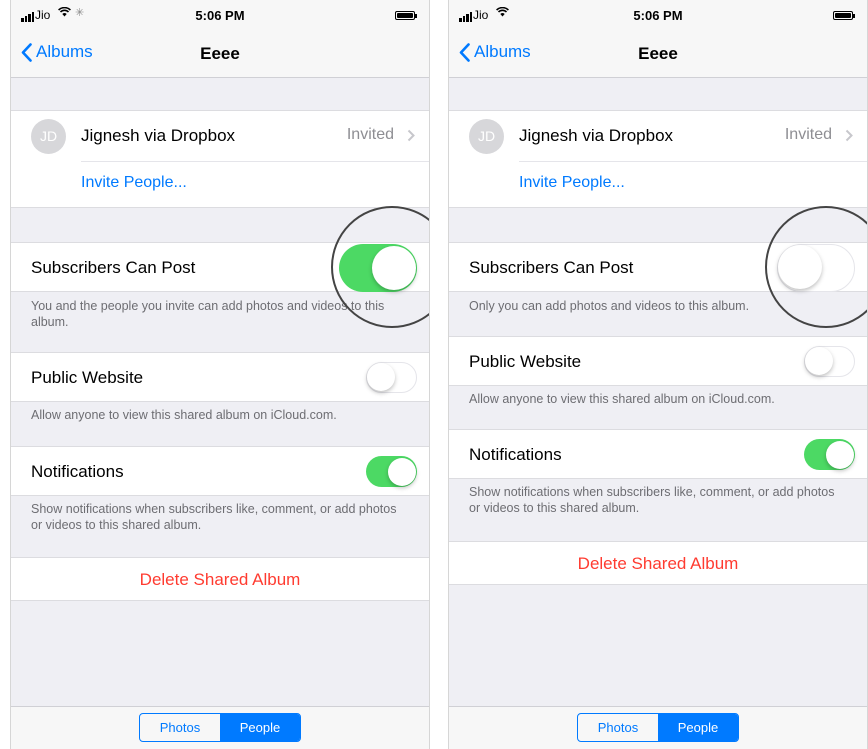  I want to click on status-bar: Jio 5:06 PM, so click(658, 15).